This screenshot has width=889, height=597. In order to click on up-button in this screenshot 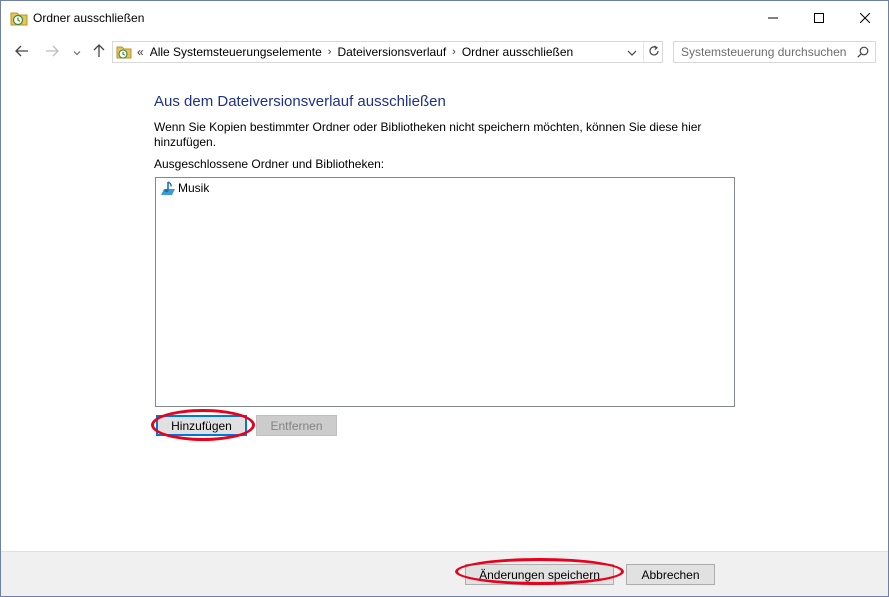, I will do `click(99, 52)`.